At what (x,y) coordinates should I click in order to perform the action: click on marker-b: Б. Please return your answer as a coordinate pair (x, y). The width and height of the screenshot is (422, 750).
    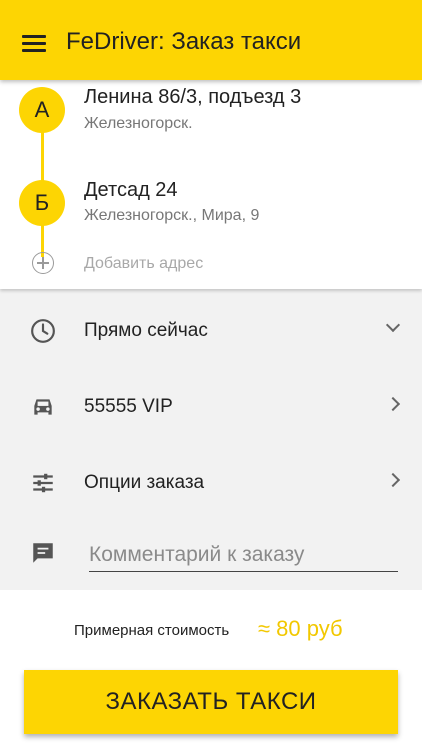
    Looking at the image, I should click on (42, 203).